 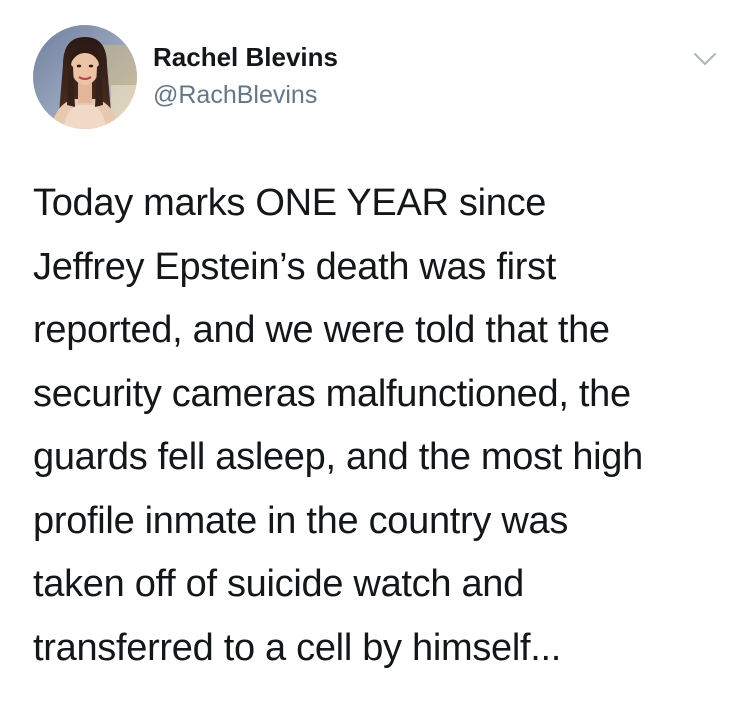 I want to click on chevron-down-icon, so click(x=705, y=59).